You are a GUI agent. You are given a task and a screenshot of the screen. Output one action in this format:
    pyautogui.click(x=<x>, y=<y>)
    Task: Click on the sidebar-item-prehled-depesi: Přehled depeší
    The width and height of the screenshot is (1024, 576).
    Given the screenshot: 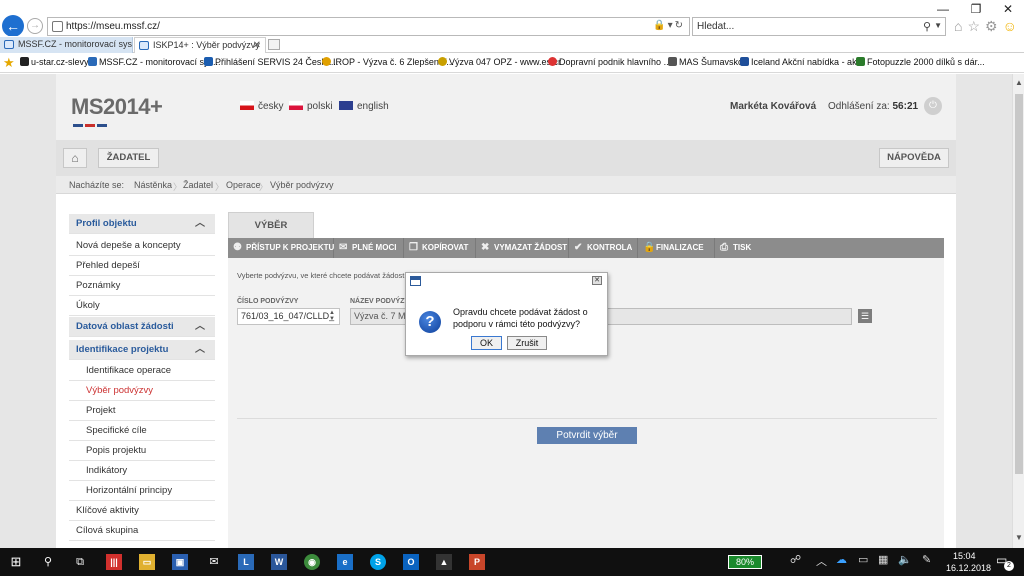 What is the action you would take?
    pyautogui.click(x=142, y=266)
    